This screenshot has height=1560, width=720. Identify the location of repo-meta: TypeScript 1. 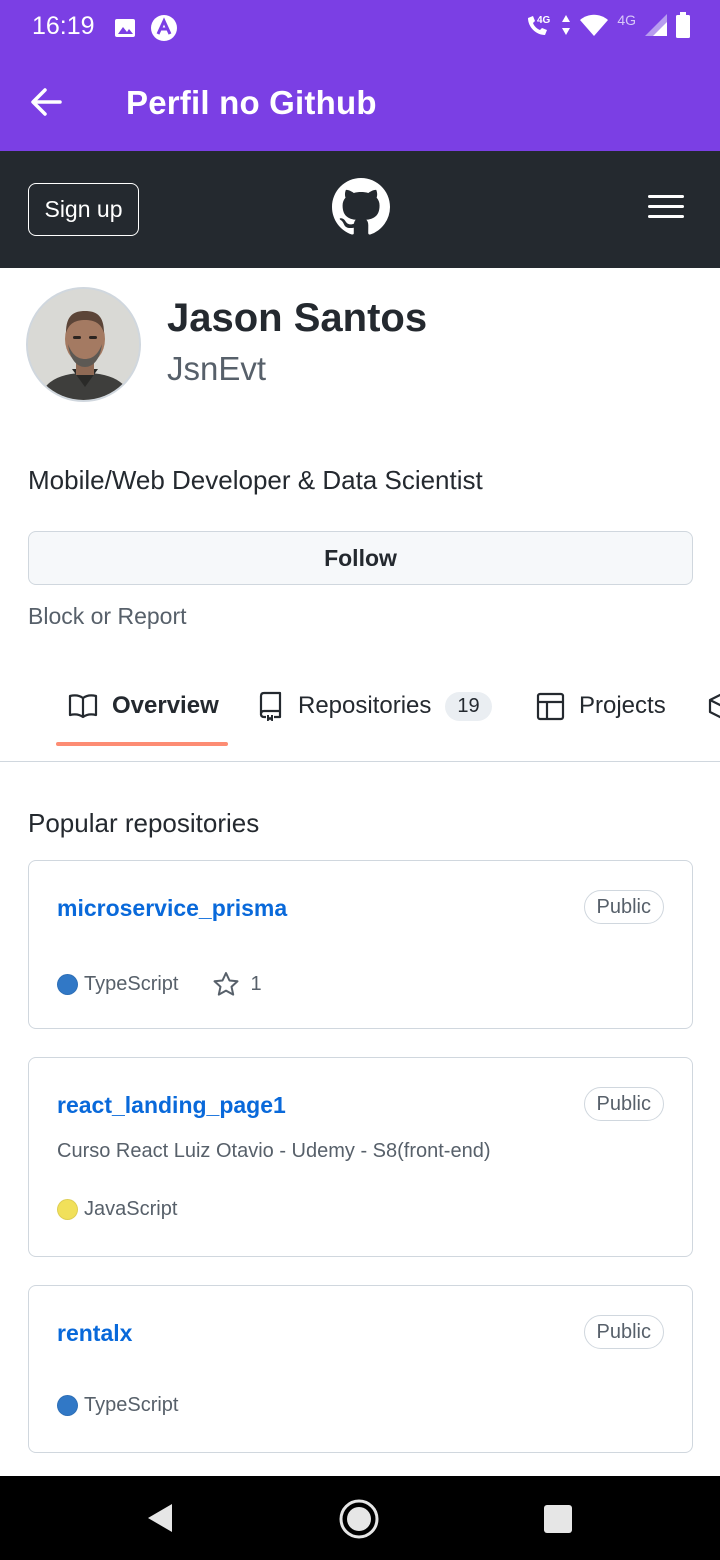
(159, 984).